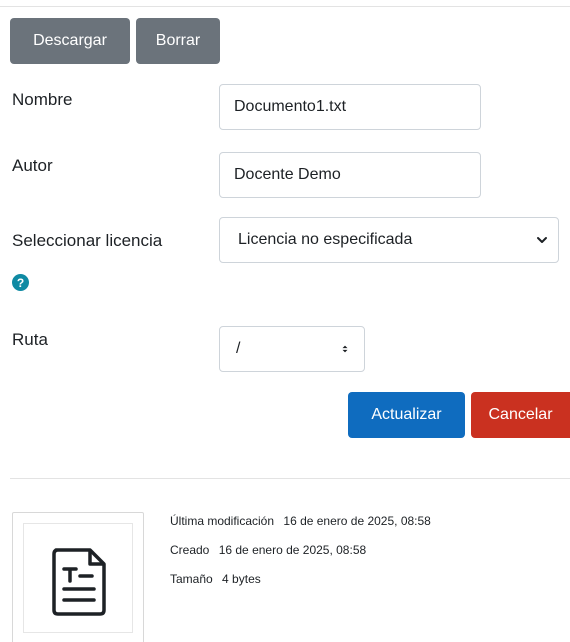 The height and width of the screenshot is (642, 570). I want to click on path-select-value: /, so click(238, 348).